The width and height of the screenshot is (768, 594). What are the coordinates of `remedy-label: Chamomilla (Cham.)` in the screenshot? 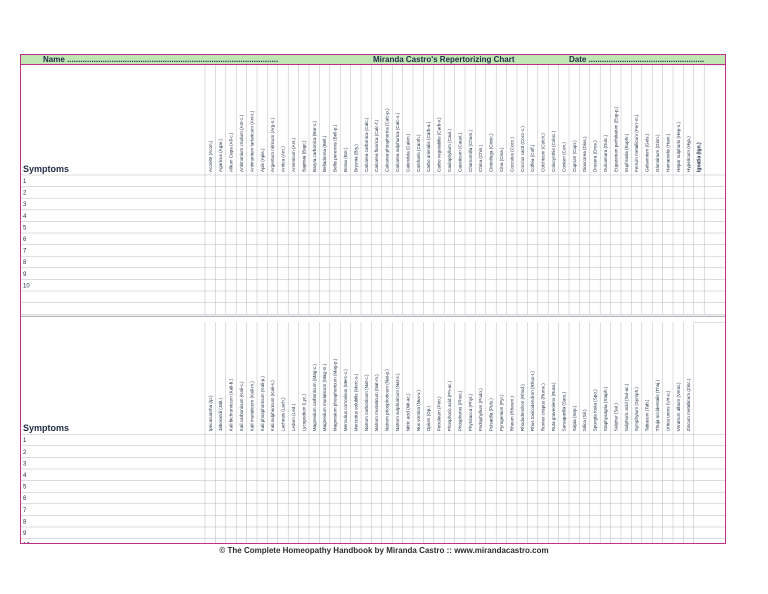 It's located at (470, 150).